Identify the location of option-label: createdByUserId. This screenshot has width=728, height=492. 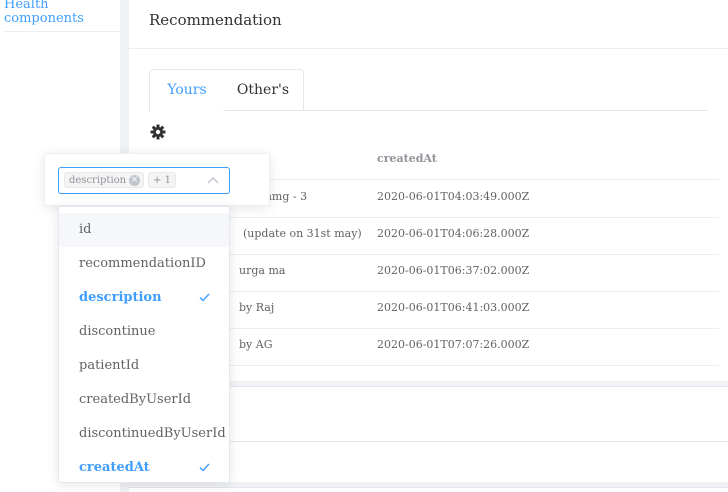
(135, 399).